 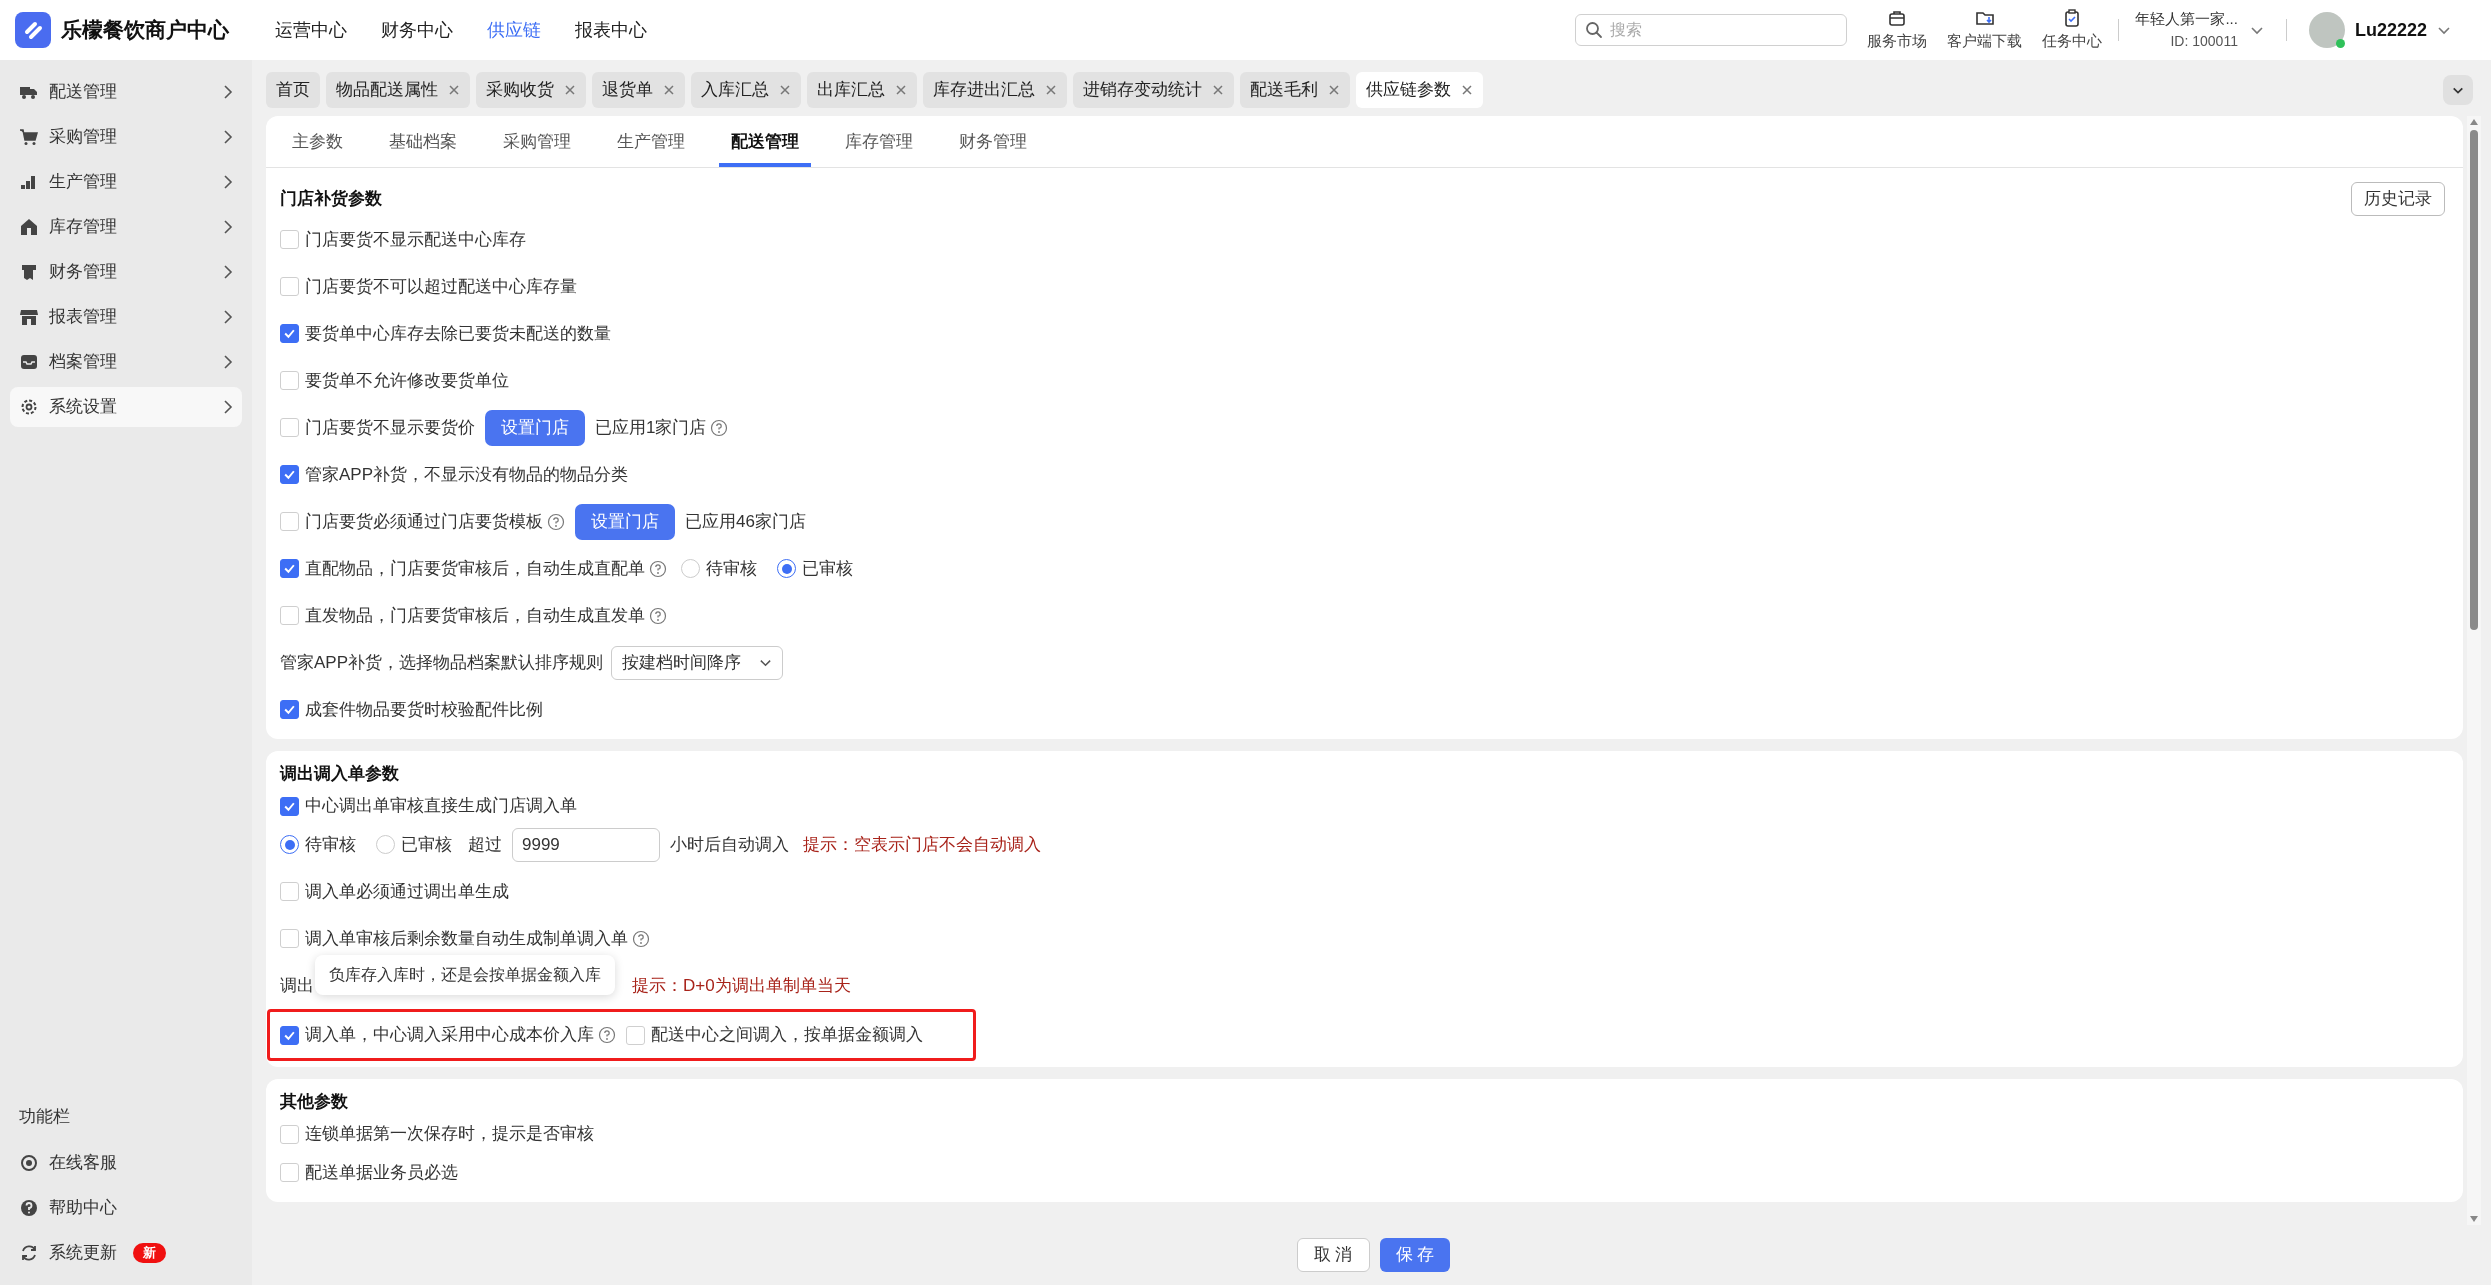 What do you see at coordinates (317, 144) in the screenshot?
I see `settings-tab: 主参数` at bounding box center [317, 144].